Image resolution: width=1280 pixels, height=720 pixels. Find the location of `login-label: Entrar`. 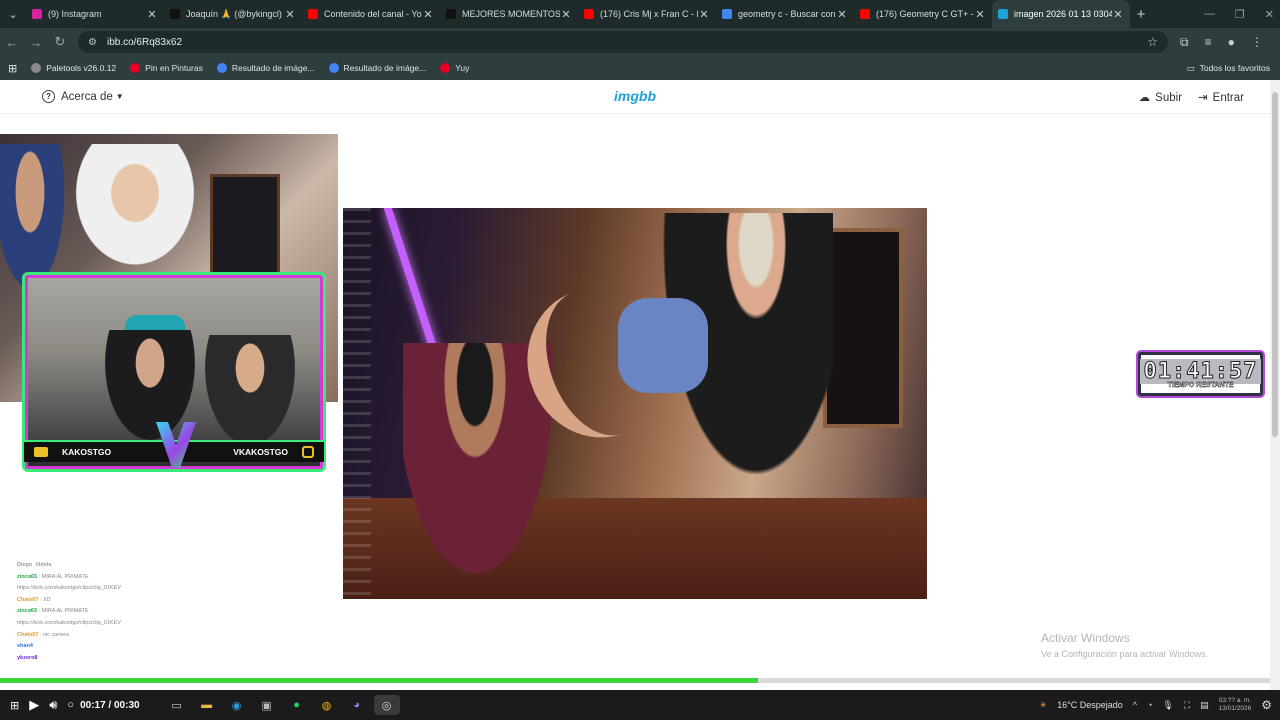

login-label: Entrar is located at coordinates (1228, 98).